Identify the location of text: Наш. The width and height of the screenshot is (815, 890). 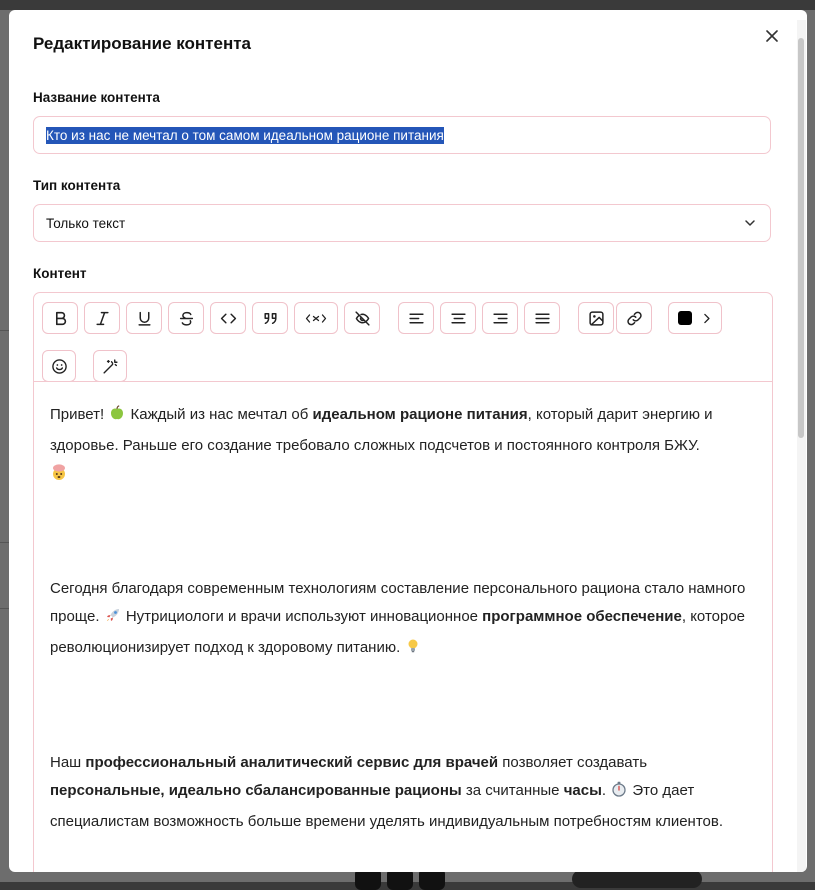
(68, 762).